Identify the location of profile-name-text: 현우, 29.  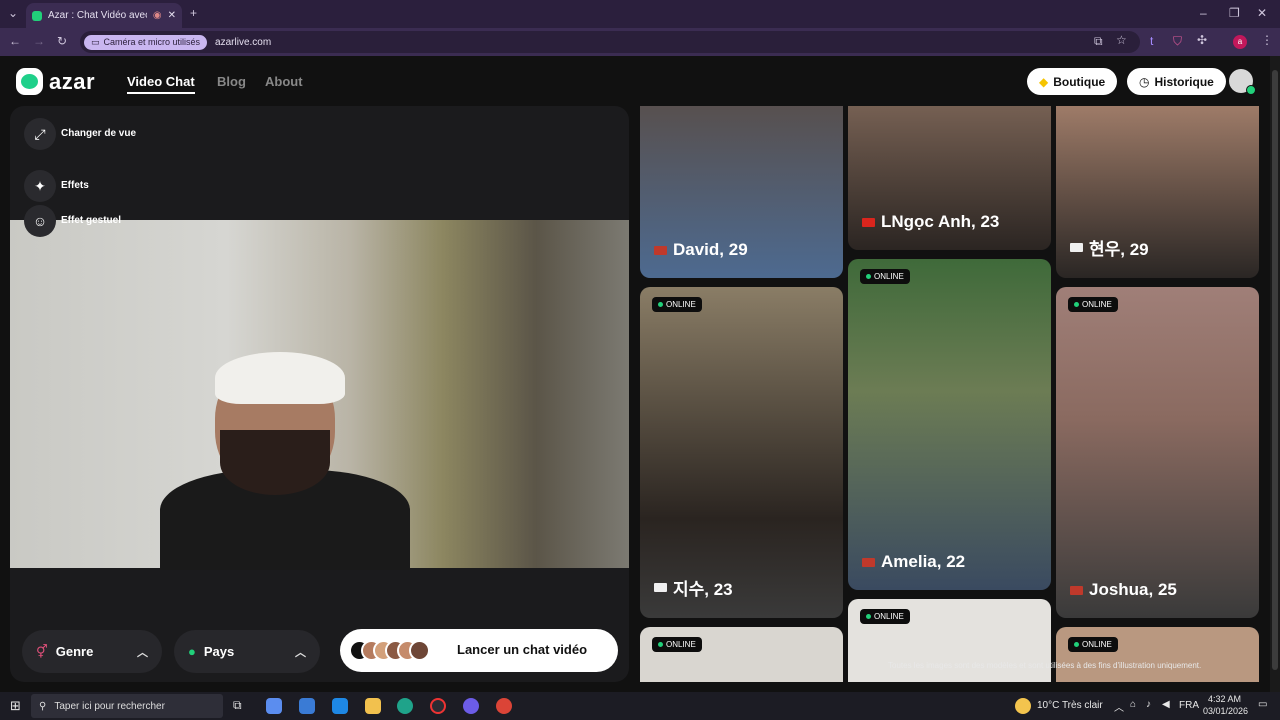
(1119, 249).